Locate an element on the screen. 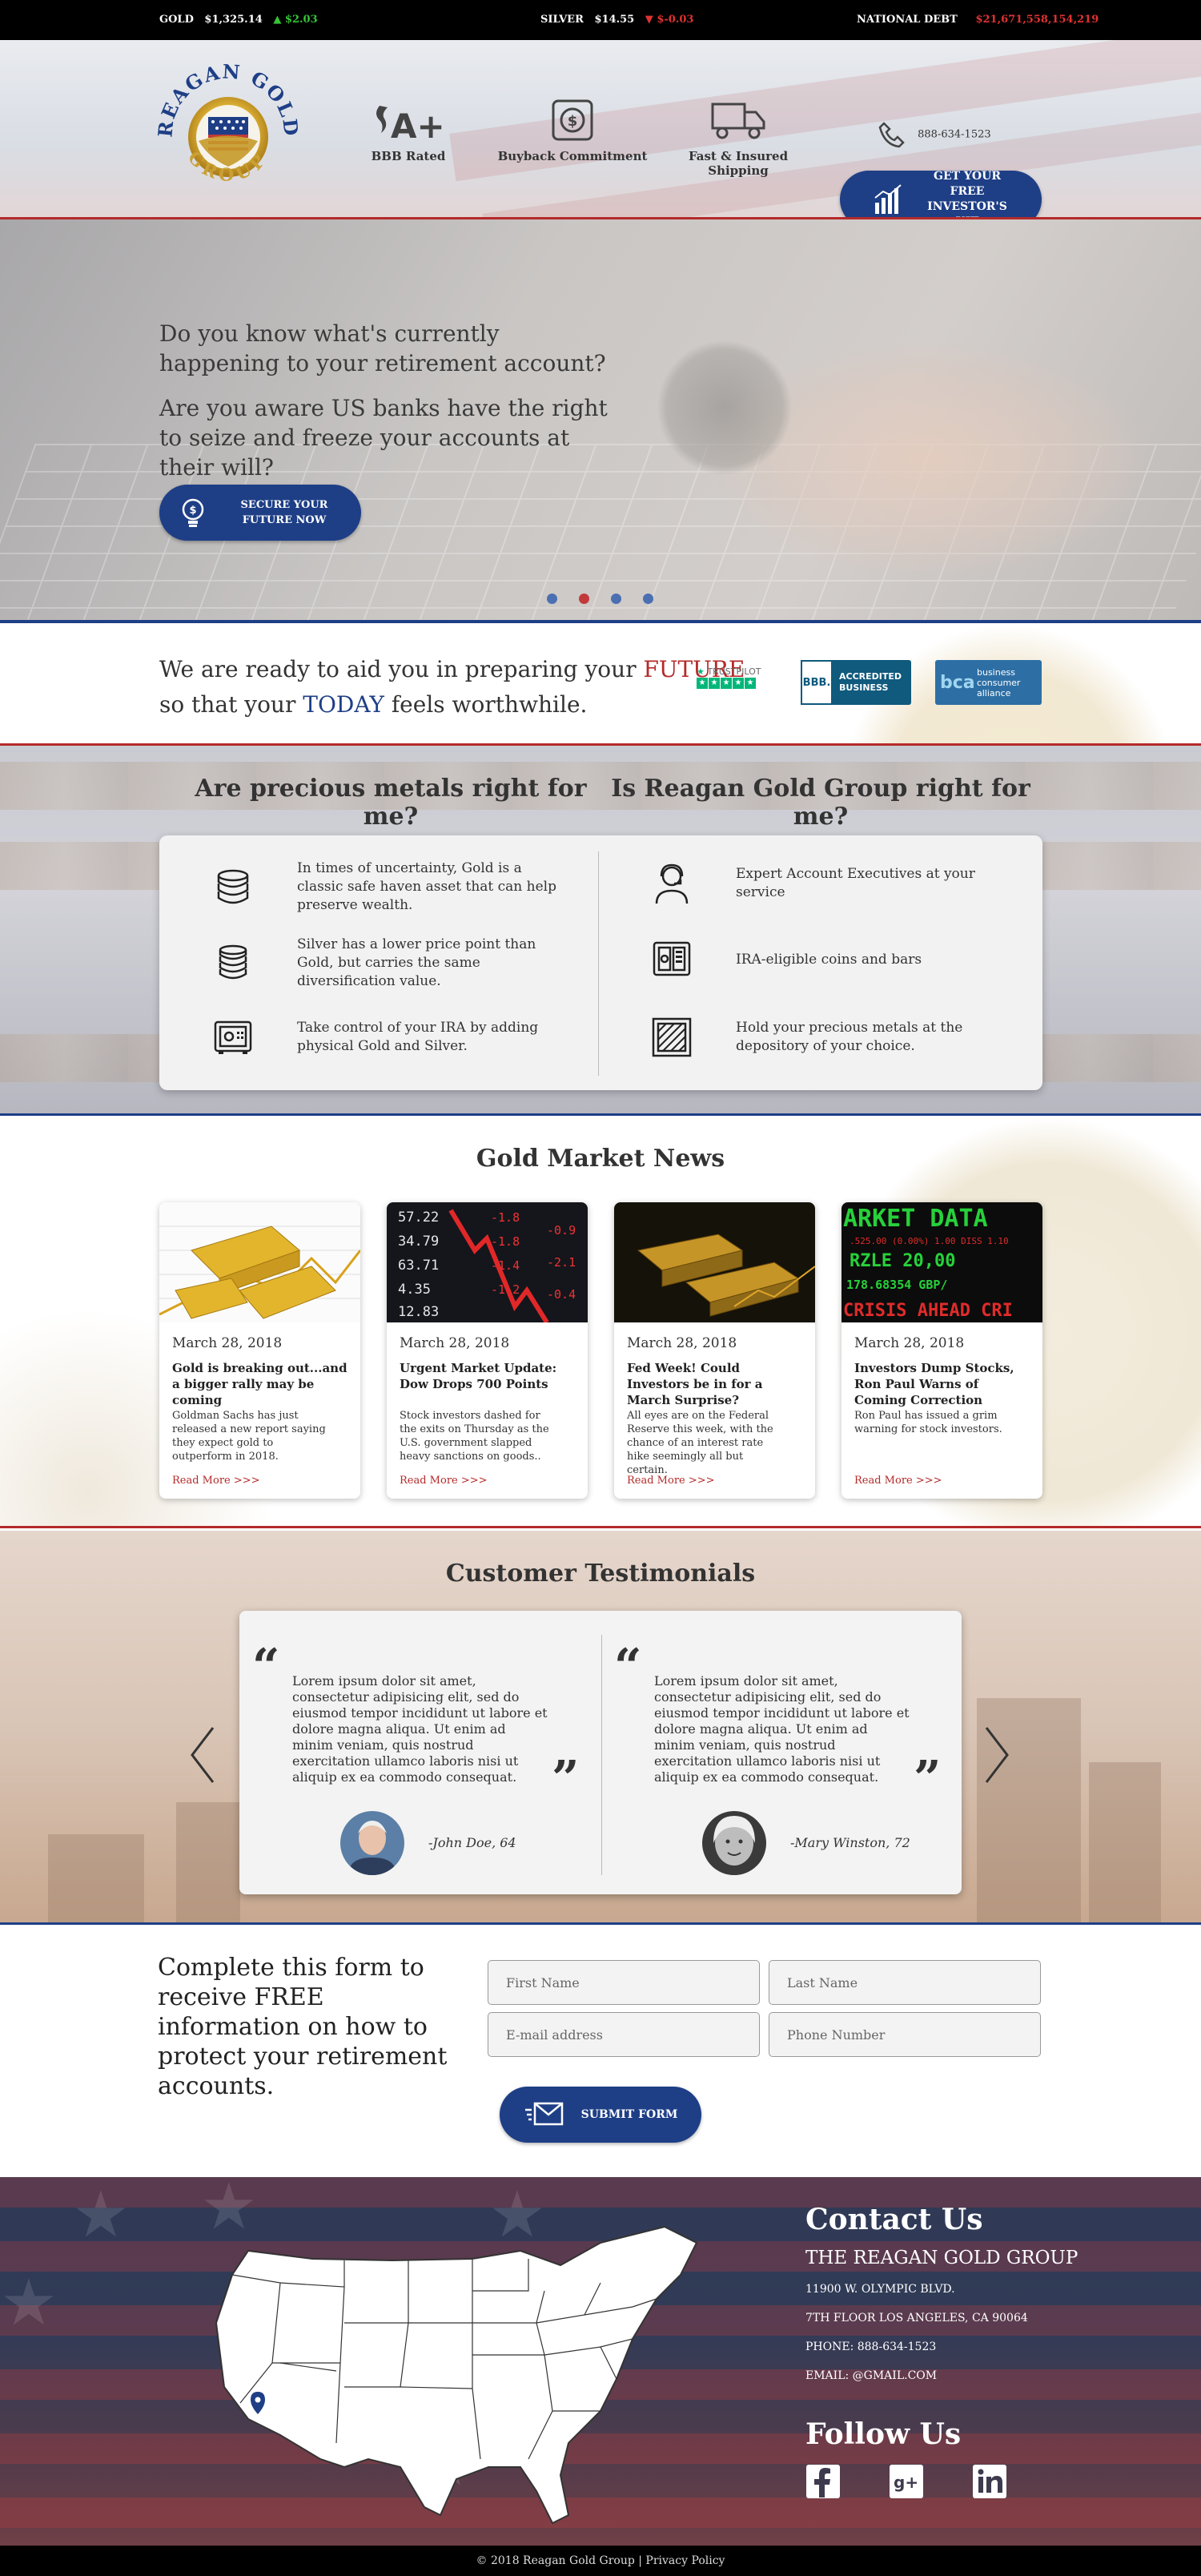 This screenshot has width=1201, height=2576. silver-coin-stack-icon is located at coordinates (233, 964).